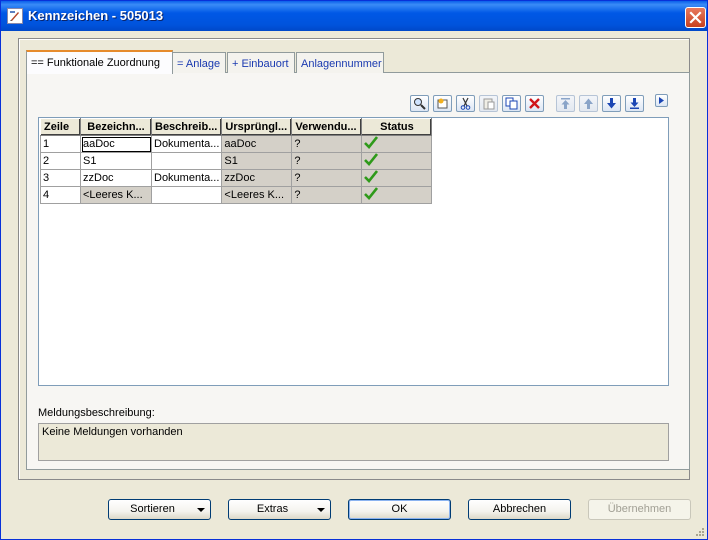 Image resolution: width=708 pixels, height=540 pixels. I want to click on cancel-button: Abbrechen, so click(519, 509).